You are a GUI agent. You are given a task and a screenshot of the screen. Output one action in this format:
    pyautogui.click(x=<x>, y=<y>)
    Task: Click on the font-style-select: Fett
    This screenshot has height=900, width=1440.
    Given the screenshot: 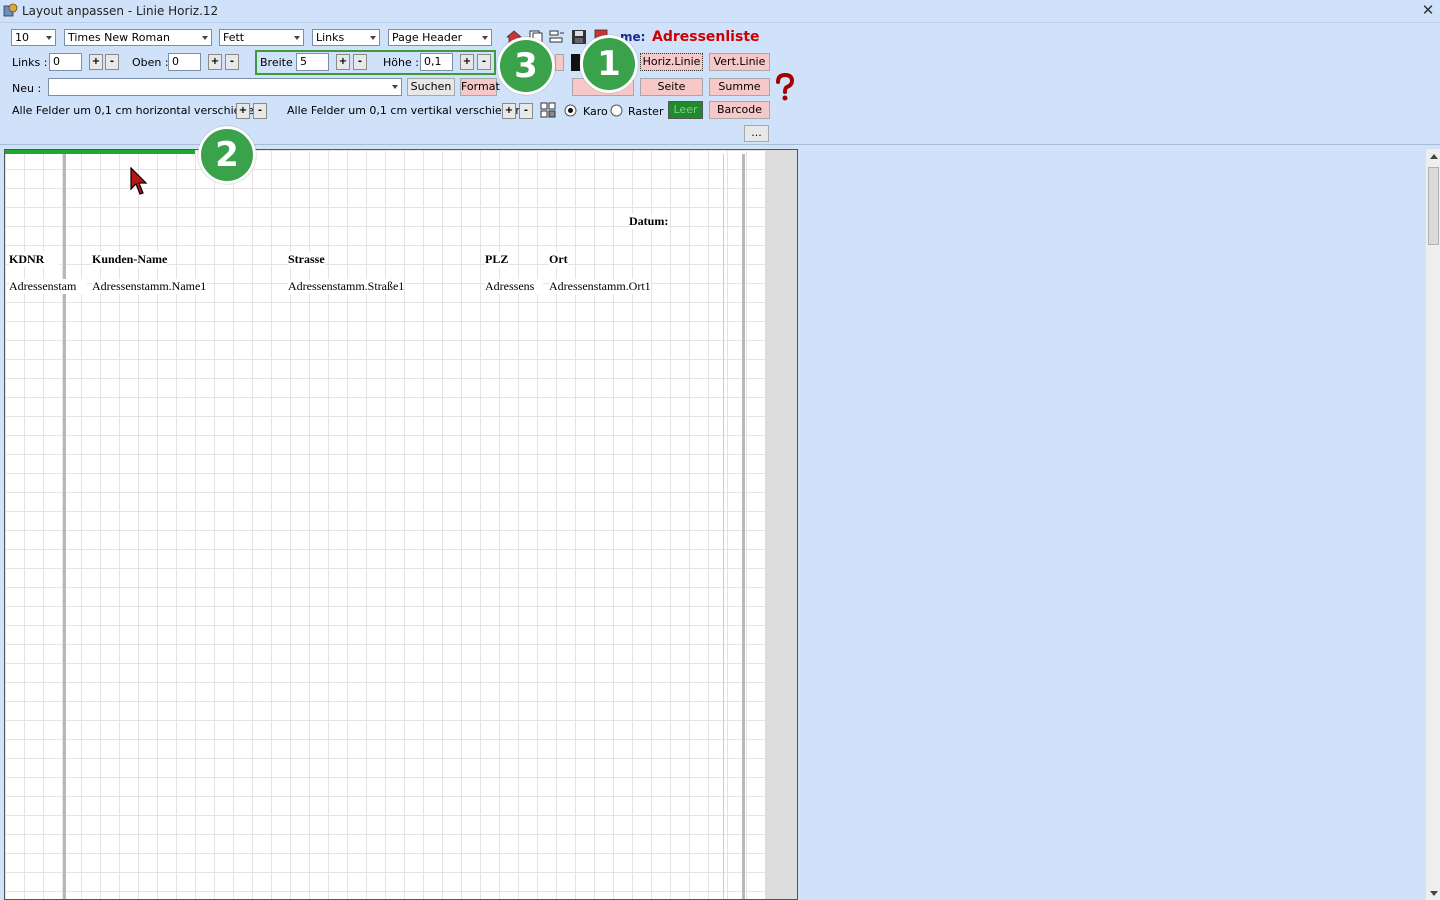 What is the action you would take?
    pyautogui.click(x=261, y=37)
    